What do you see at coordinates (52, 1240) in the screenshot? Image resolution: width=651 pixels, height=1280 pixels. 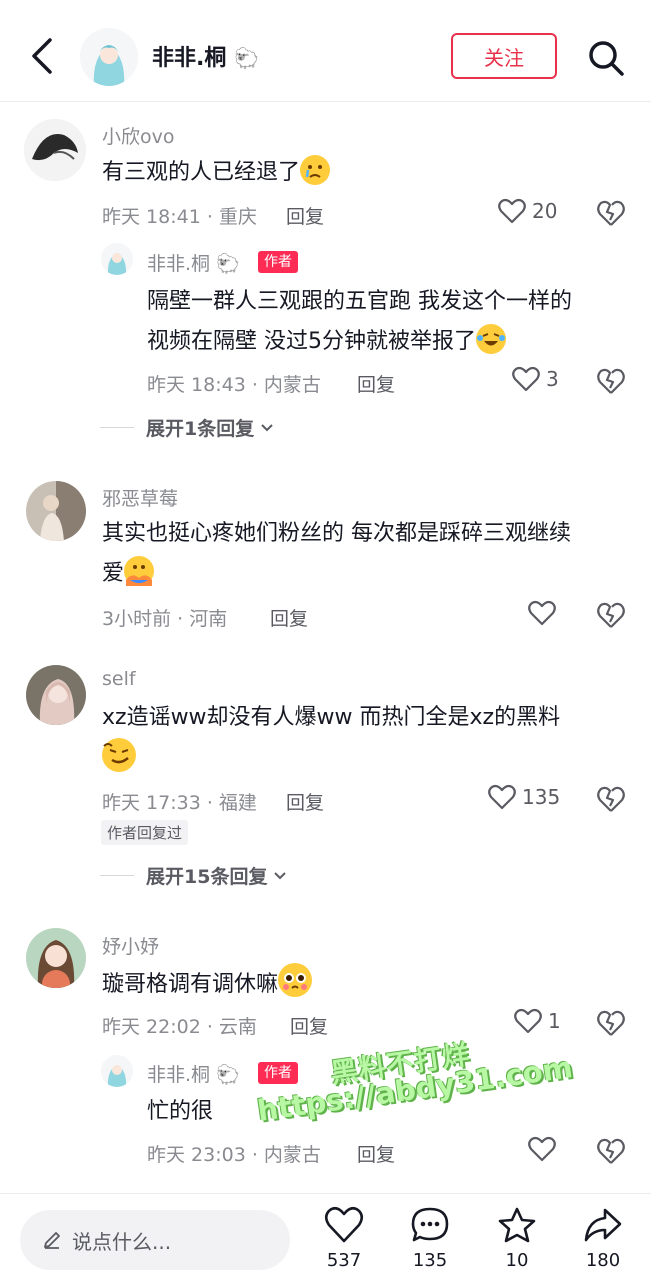 I see `pencil-icon` at bounding box center [52, 1240].